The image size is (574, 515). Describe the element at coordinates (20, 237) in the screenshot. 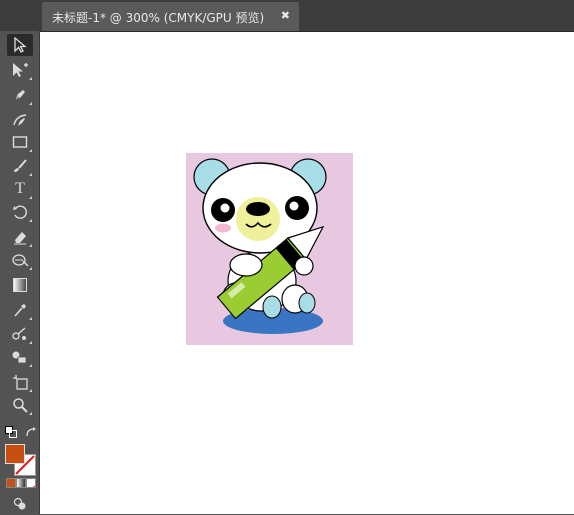

I see `eraser-tool-icon` at that location.